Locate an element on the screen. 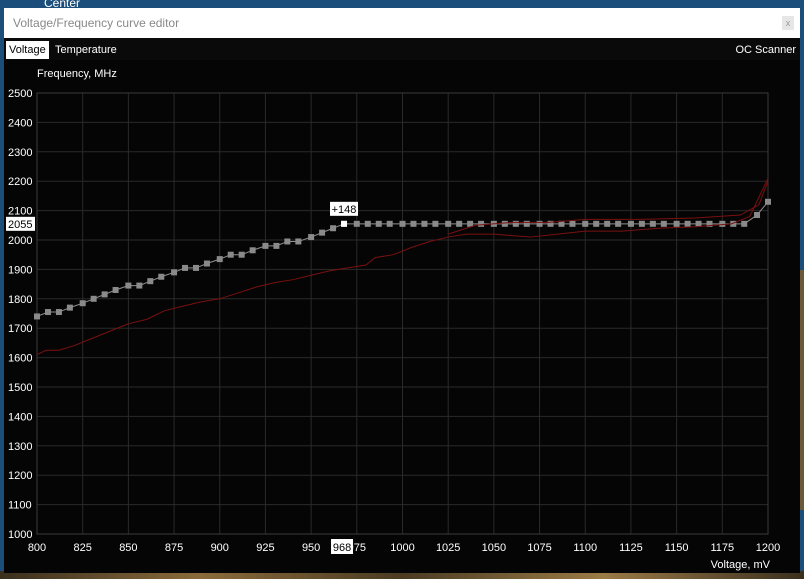  x-tick-label: 1050 is located at coordinates (494, 548).